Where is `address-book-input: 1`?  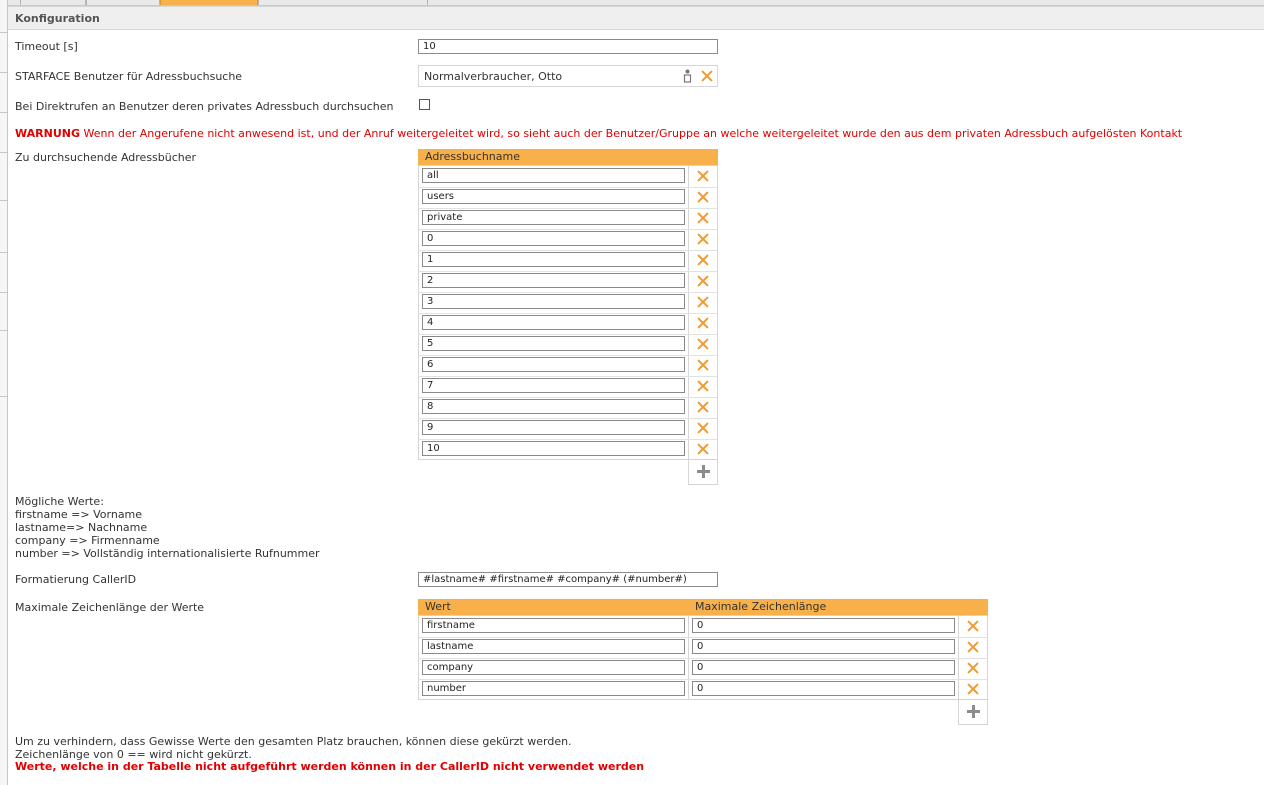
address-book-input: 1 is located at coordinates (553, 259).